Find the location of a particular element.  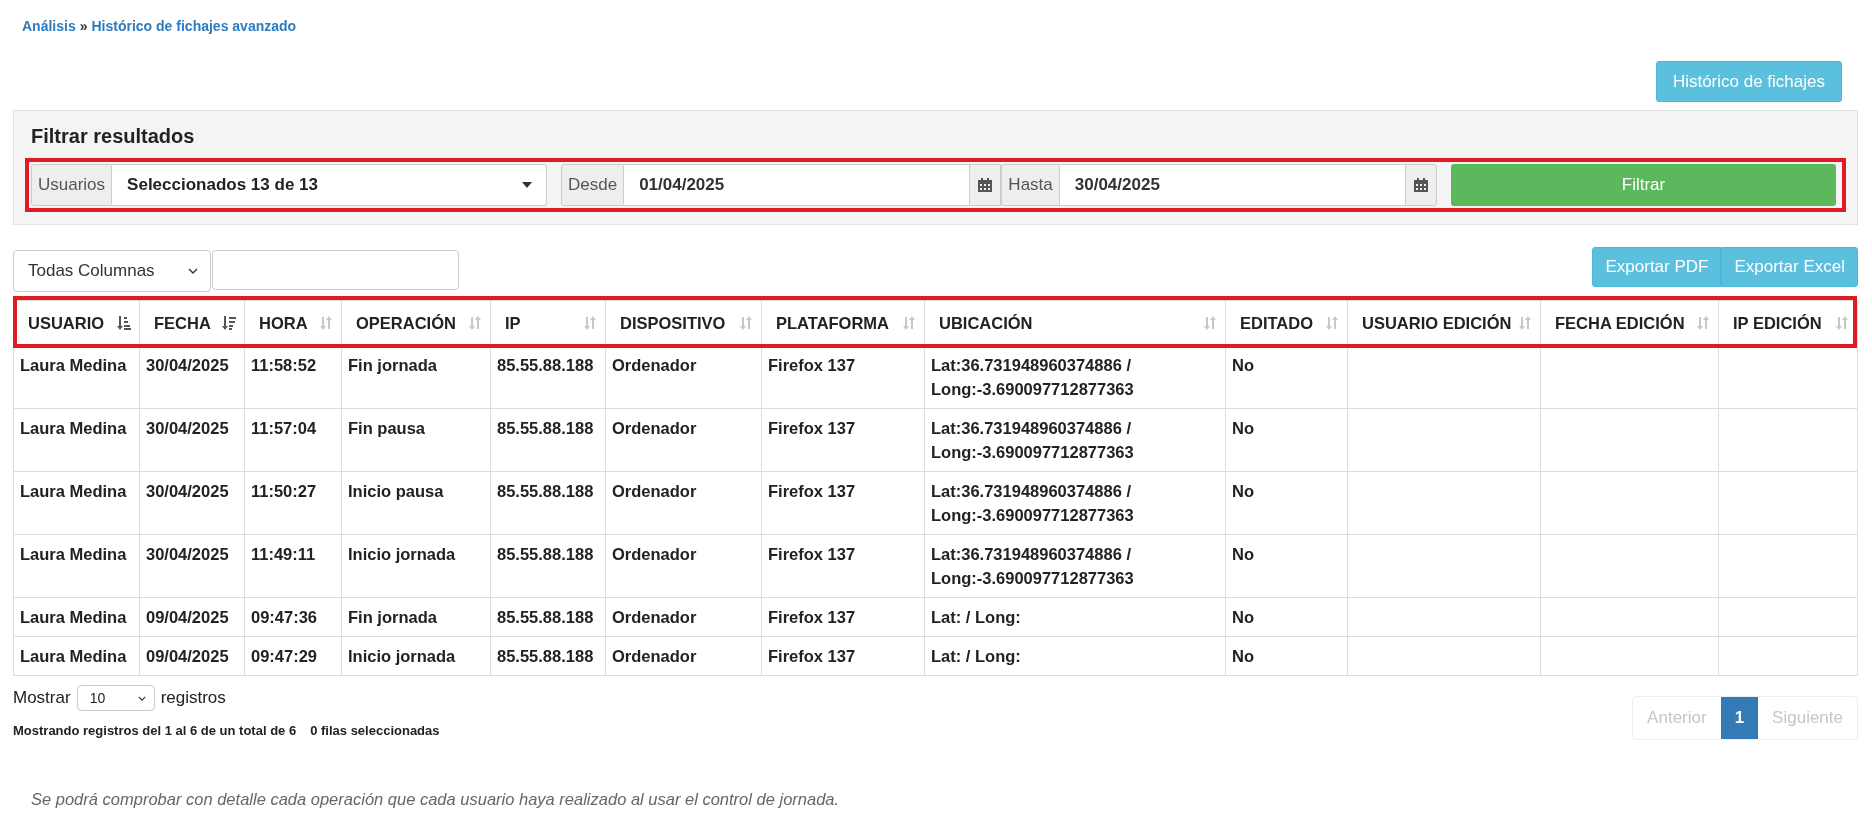

field-label: Desde is located at coordinates (593, 185).